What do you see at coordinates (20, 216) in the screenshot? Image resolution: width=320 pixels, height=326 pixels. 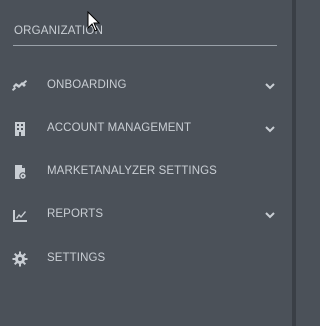 I see `chart-icon` at bounding box center [20, 216].